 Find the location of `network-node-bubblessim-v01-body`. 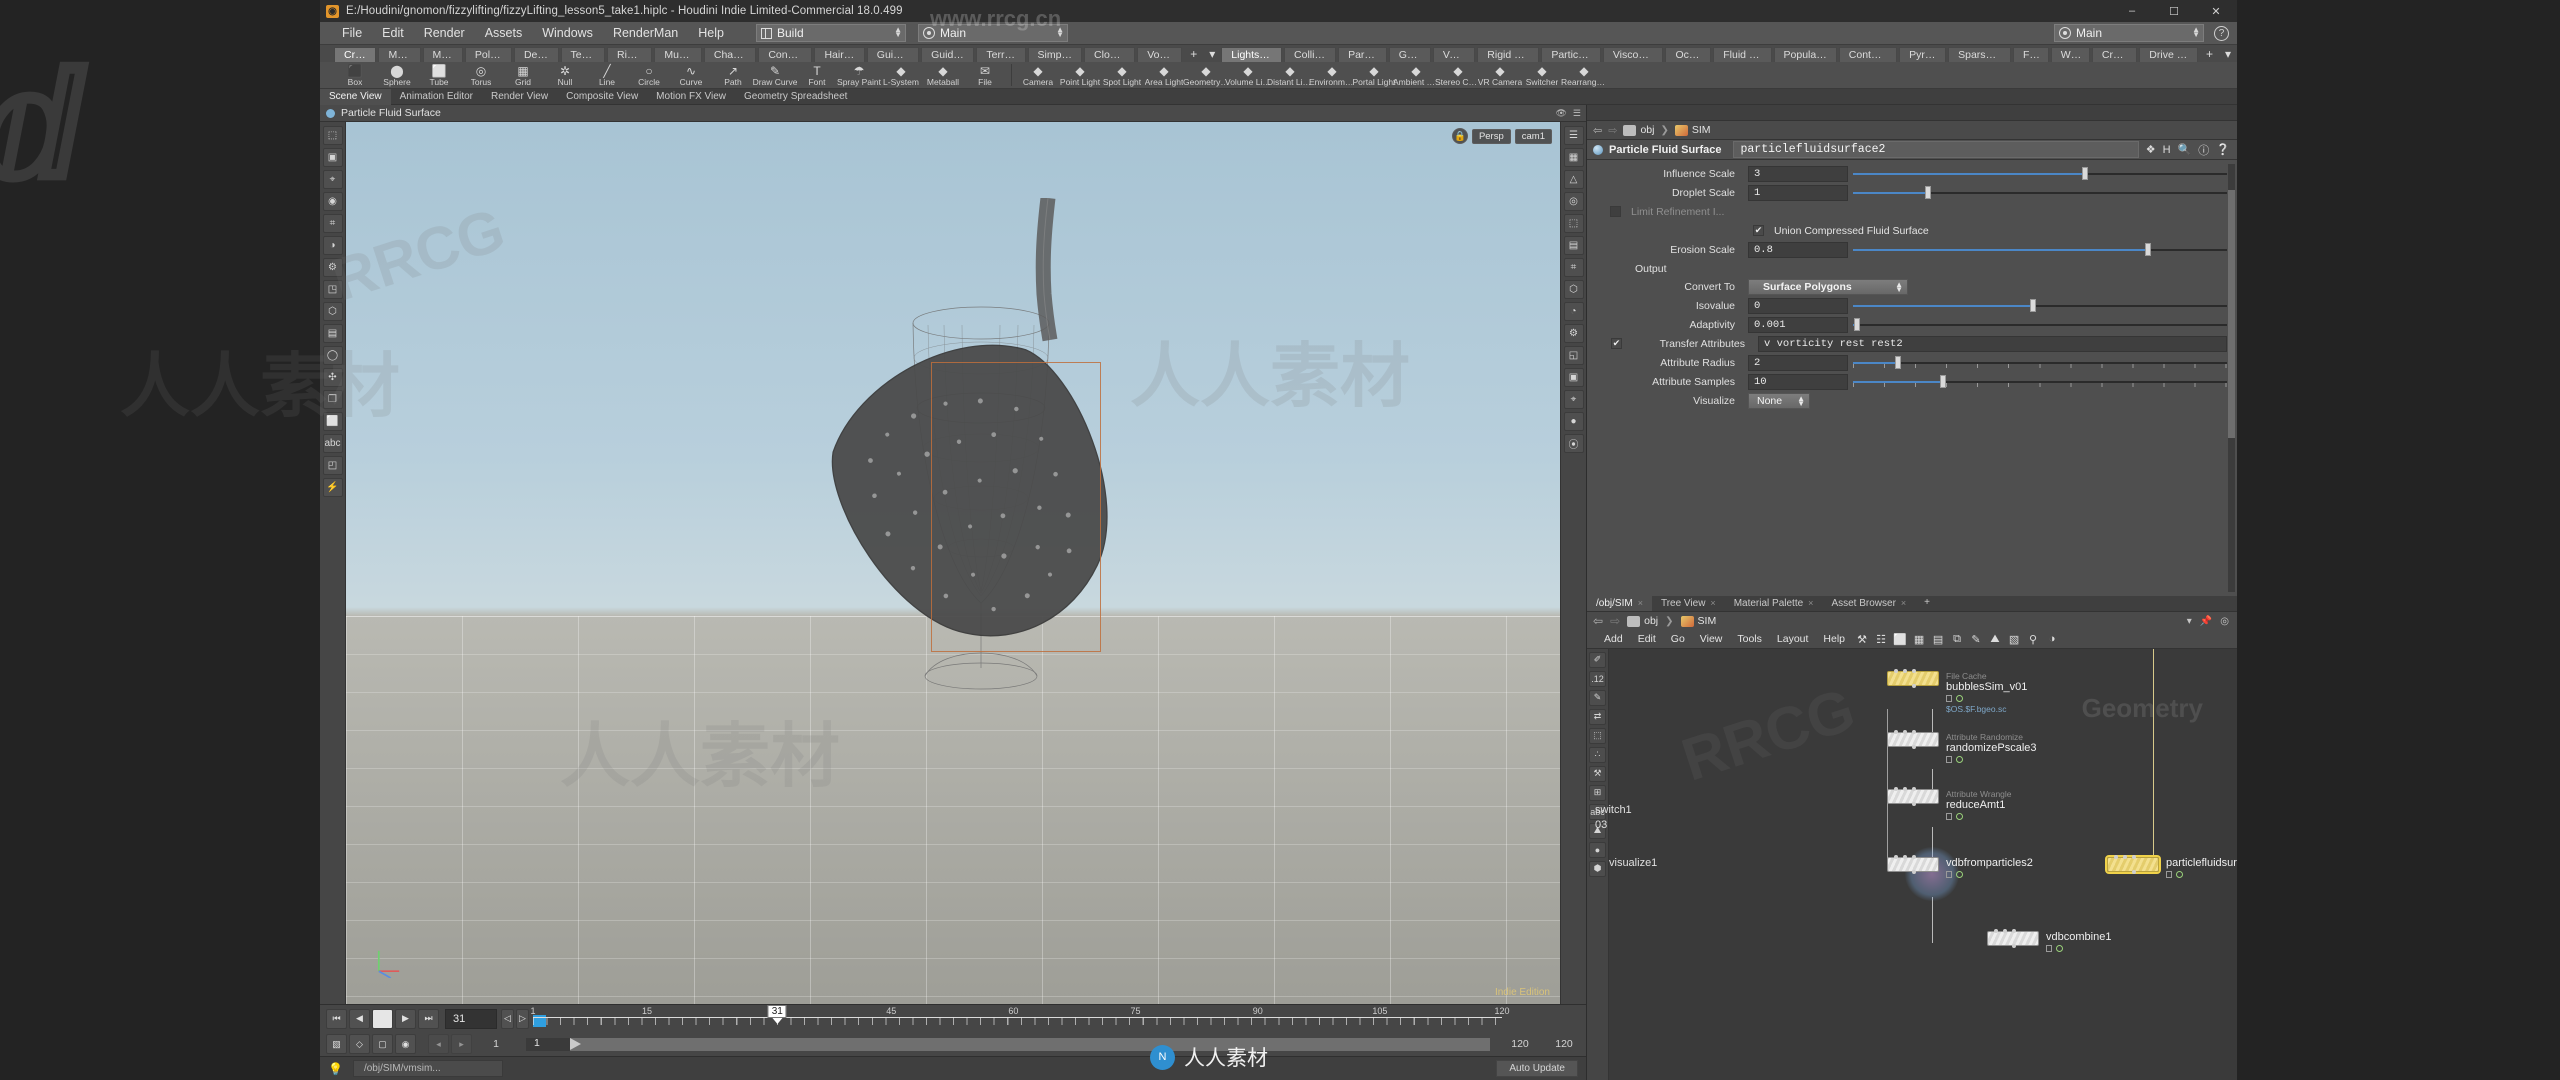

network-node-bubblessim-v01-body is located at coordinates (1913, 678).